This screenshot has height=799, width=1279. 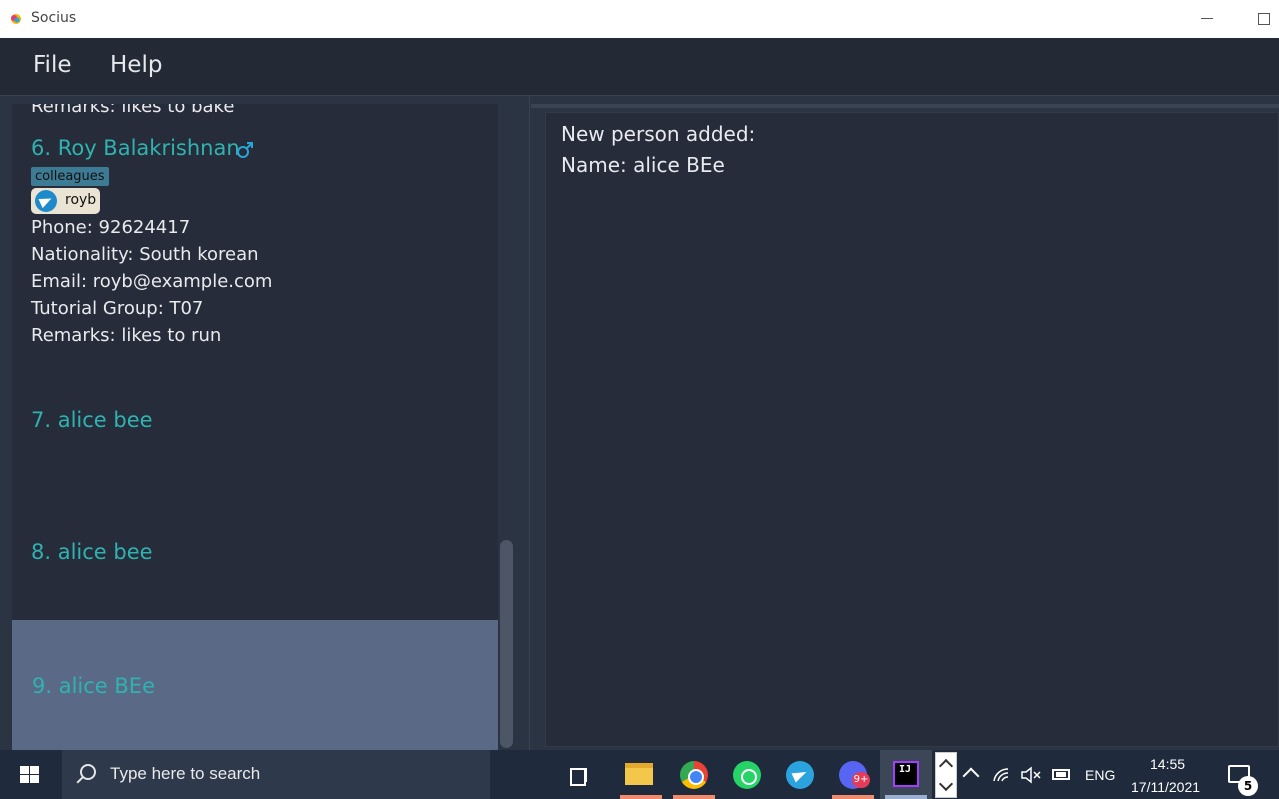 What do you see at coordinates (946, 766) in the screenshot?
I see `chevron-up-icon` at bounding box center [946, 766].